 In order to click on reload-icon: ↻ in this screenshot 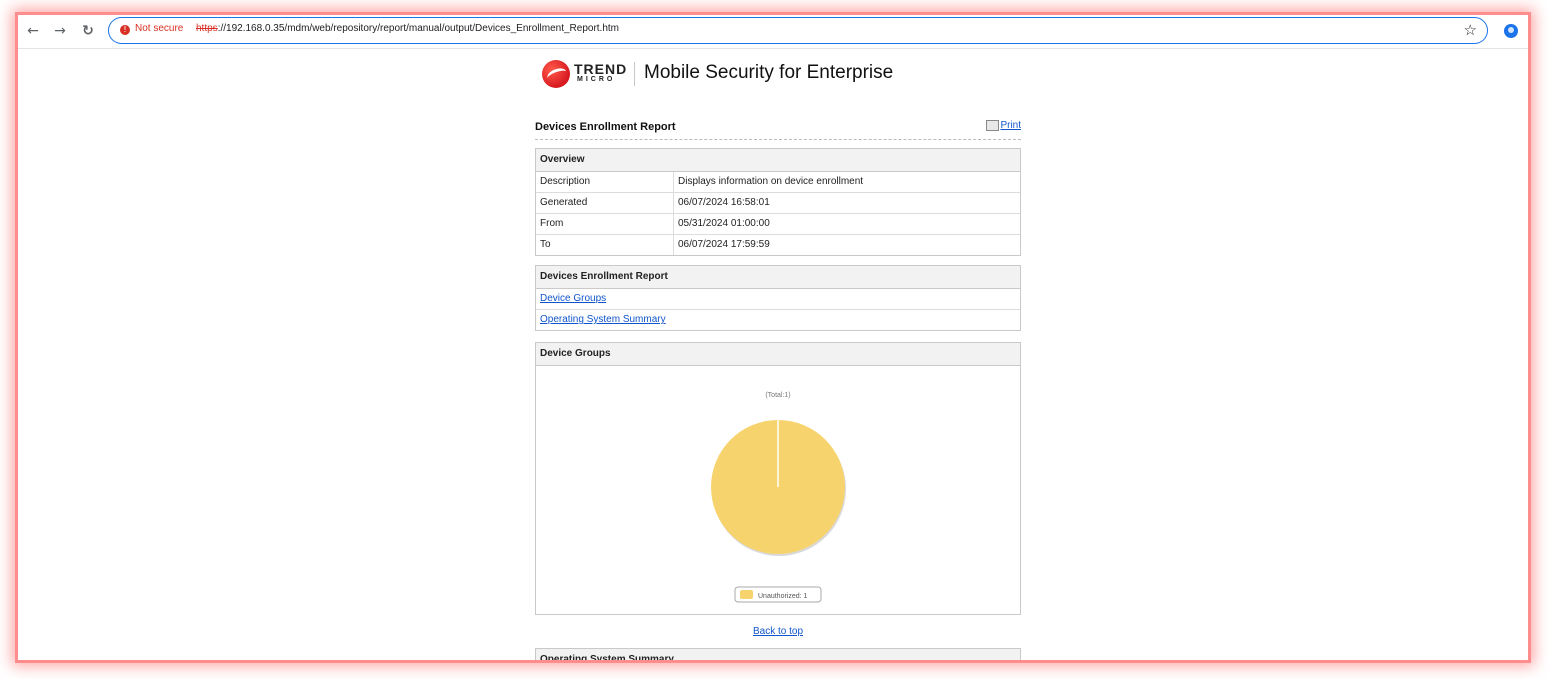, I will do `click(88, 31)`.